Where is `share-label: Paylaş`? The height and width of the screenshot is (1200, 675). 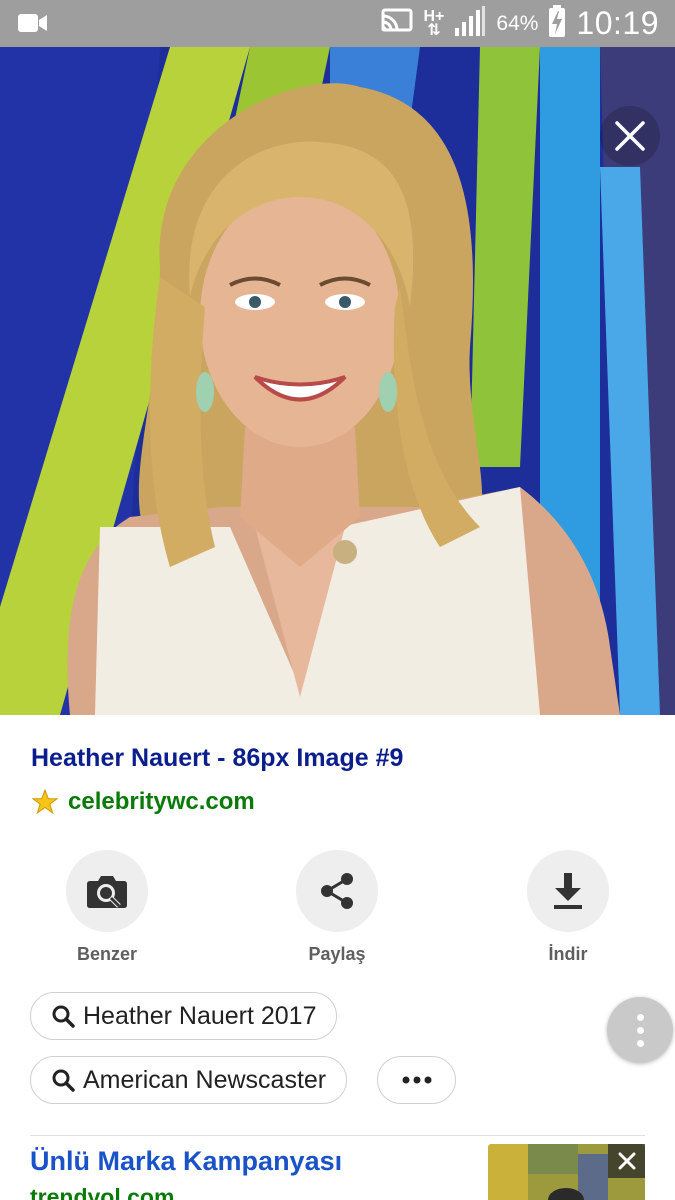
share-label: Paylaş is located at coordinates (337, 954).